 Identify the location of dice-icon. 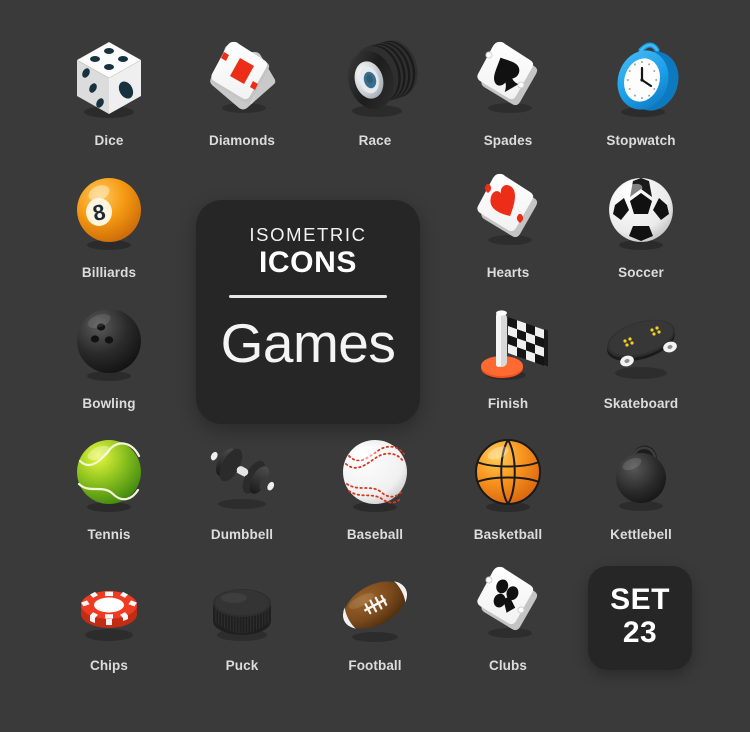
(109, 78).